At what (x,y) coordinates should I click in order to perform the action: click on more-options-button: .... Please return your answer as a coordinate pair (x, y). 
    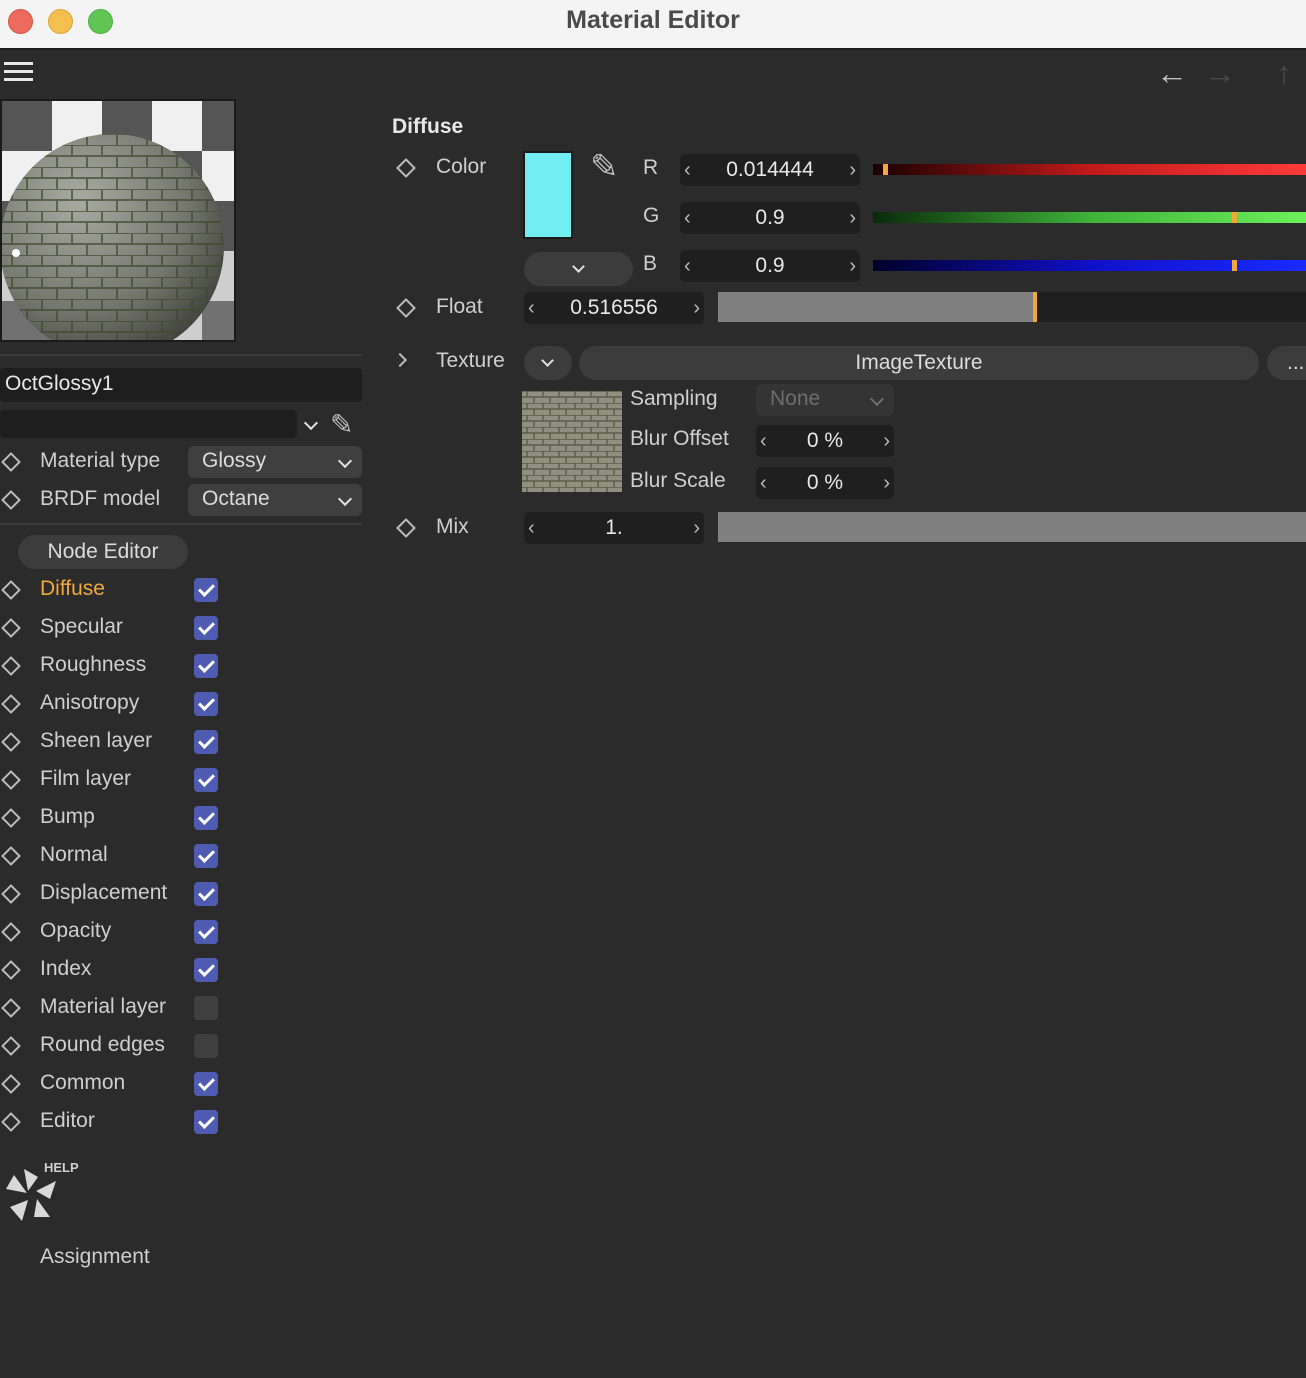
    Looking at the image, I should click on (1286, 363).